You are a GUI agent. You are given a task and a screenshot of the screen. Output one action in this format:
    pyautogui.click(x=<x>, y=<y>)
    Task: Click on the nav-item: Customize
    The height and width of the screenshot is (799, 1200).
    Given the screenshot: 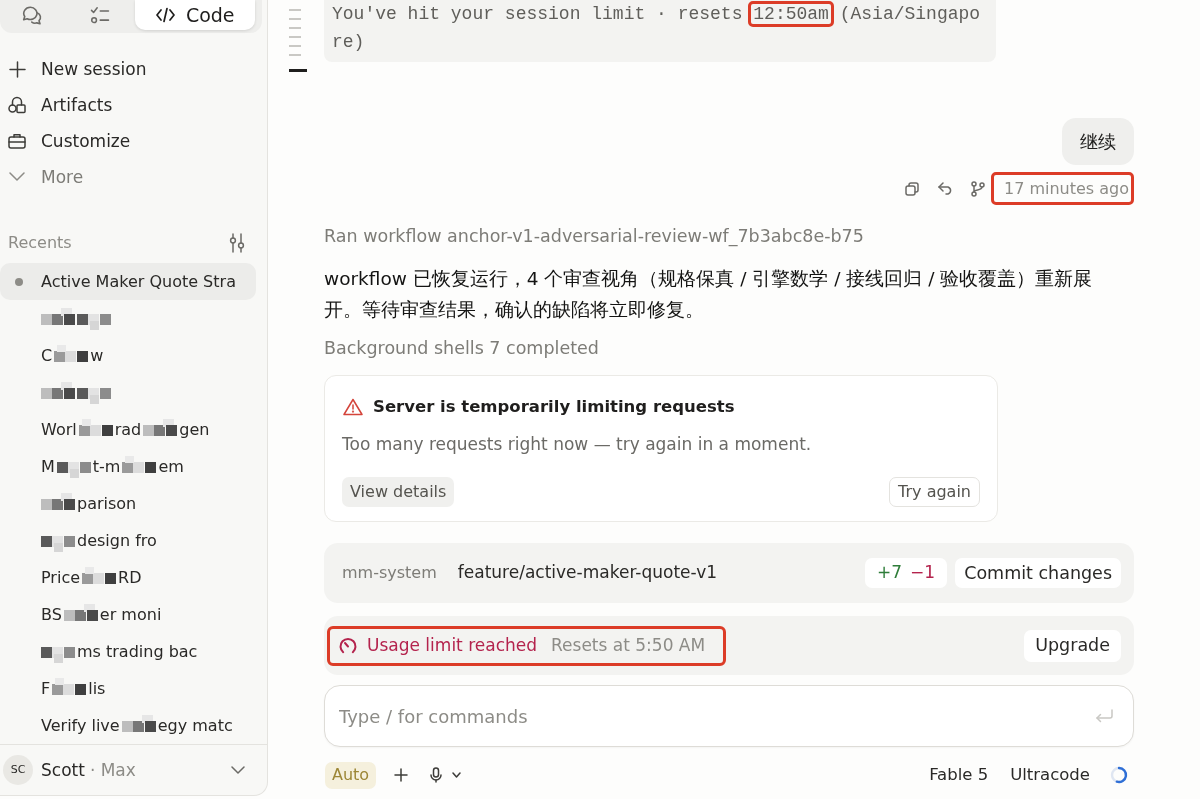 What is the action you would take?
    pyautogui.click(x=133, y=141)
    